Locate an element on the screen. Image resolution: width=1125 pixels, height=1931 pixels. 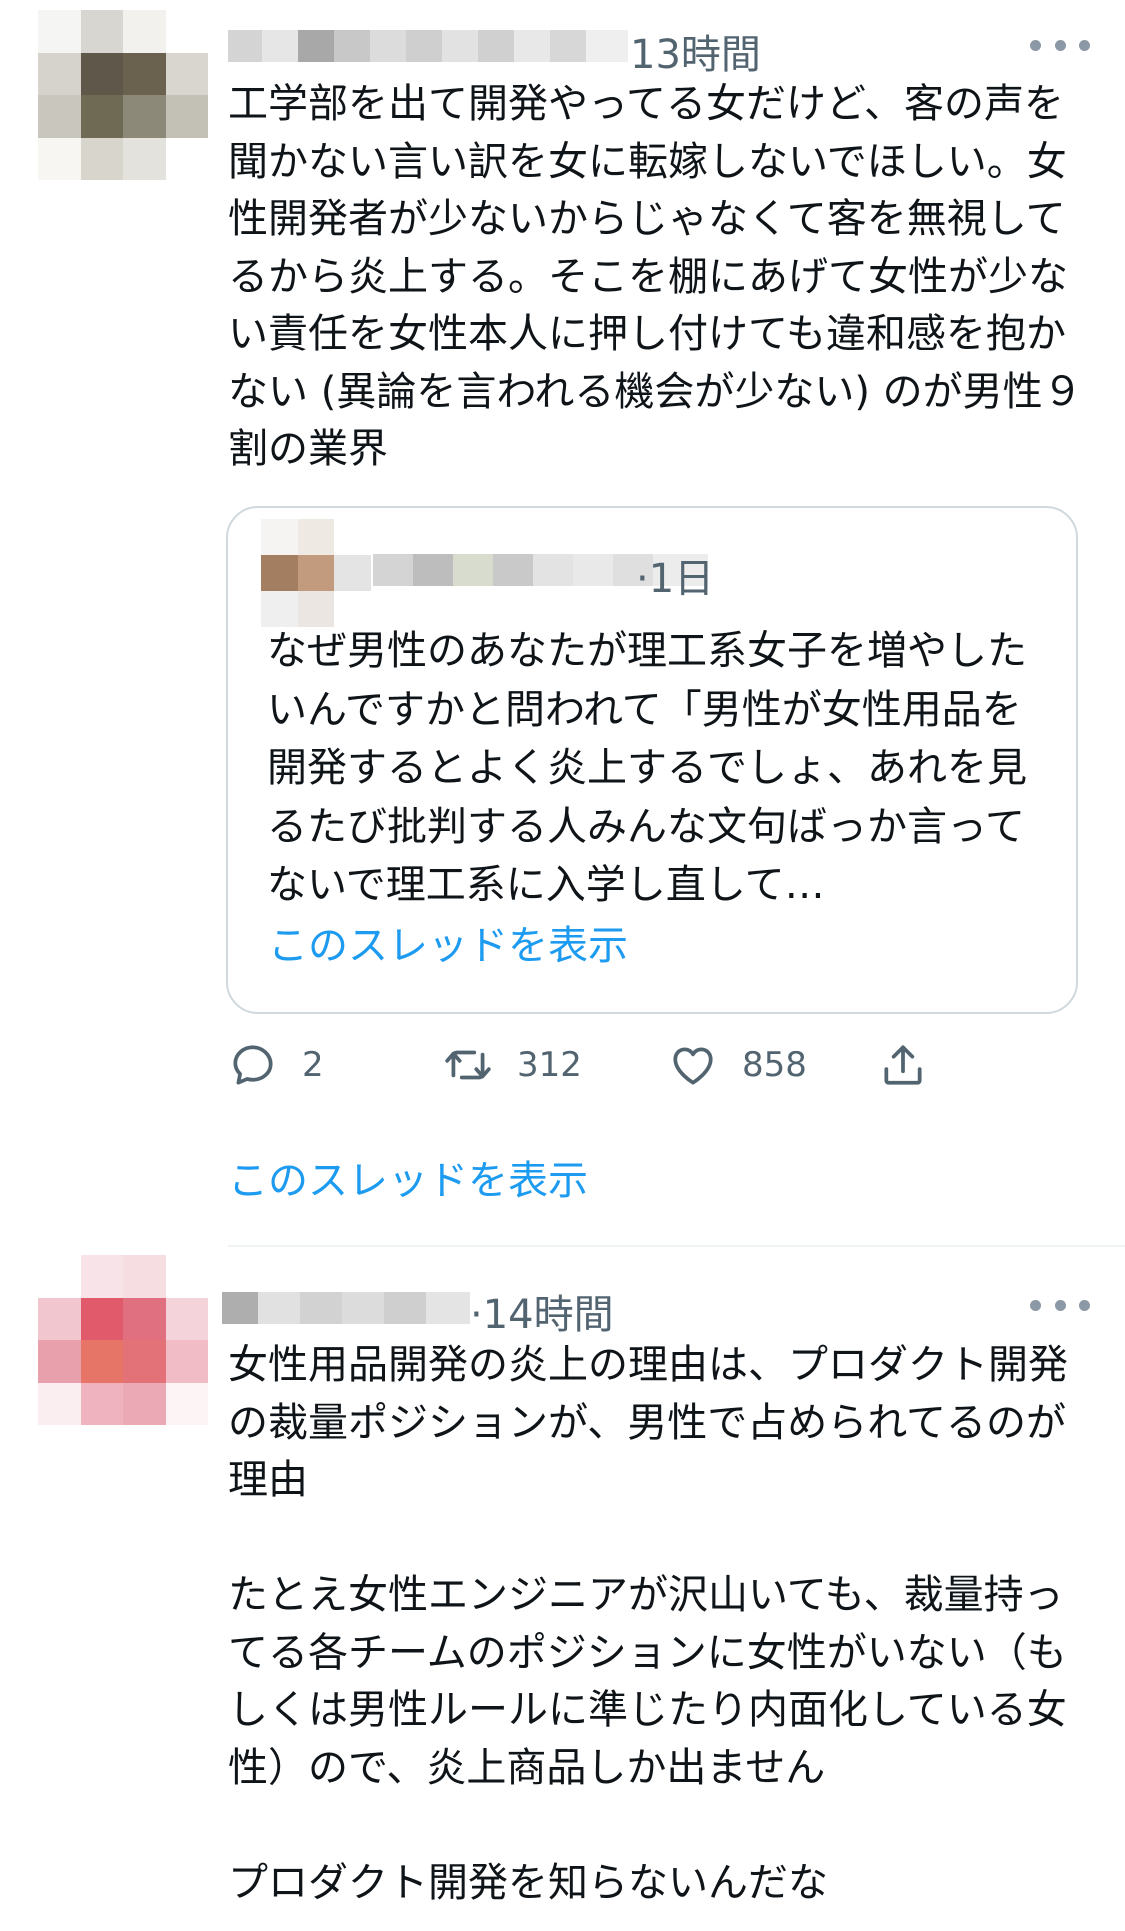
like-count: 858 is located at coordinates (774, 1065).